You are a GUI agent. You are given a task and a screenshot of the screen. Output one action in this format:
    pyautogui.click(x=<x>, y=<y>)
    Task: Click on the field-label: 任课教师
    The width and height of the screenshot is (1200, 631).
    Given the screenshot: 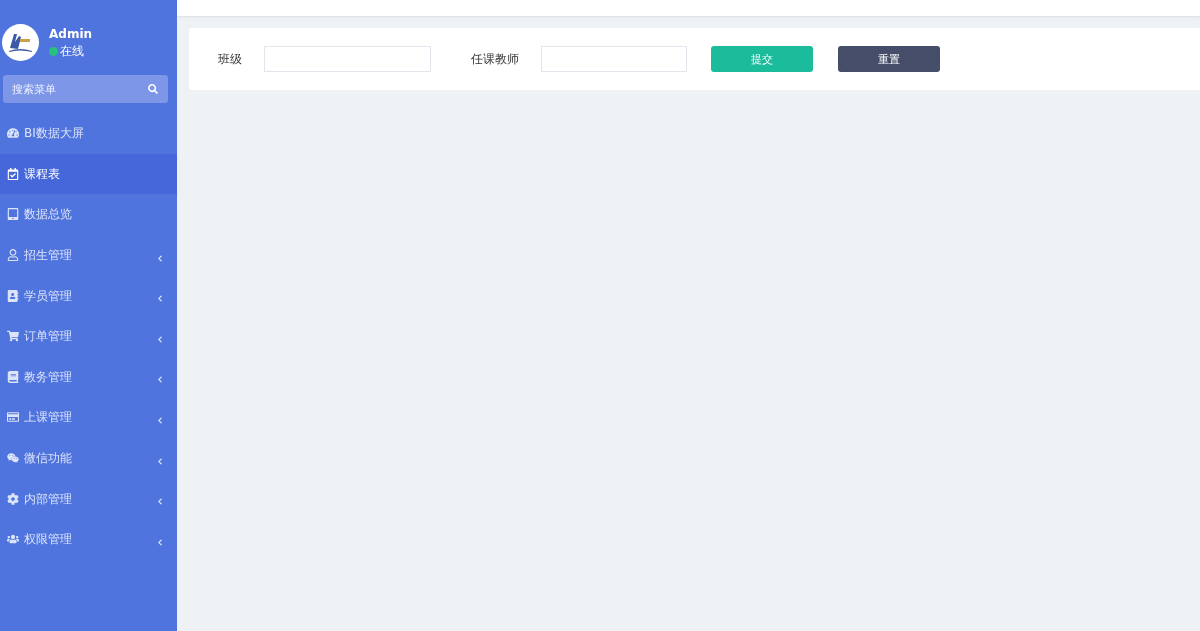 What is the action you would take?
    pyautogui.click(x=495, y=59)
    